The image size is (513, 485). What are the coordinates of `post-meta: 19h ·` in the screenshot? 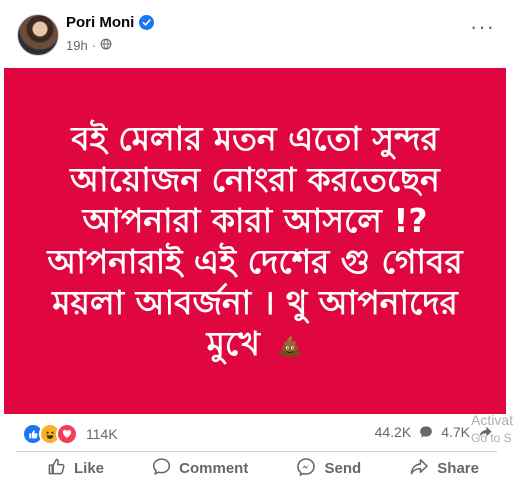 It's located at (89, 45).